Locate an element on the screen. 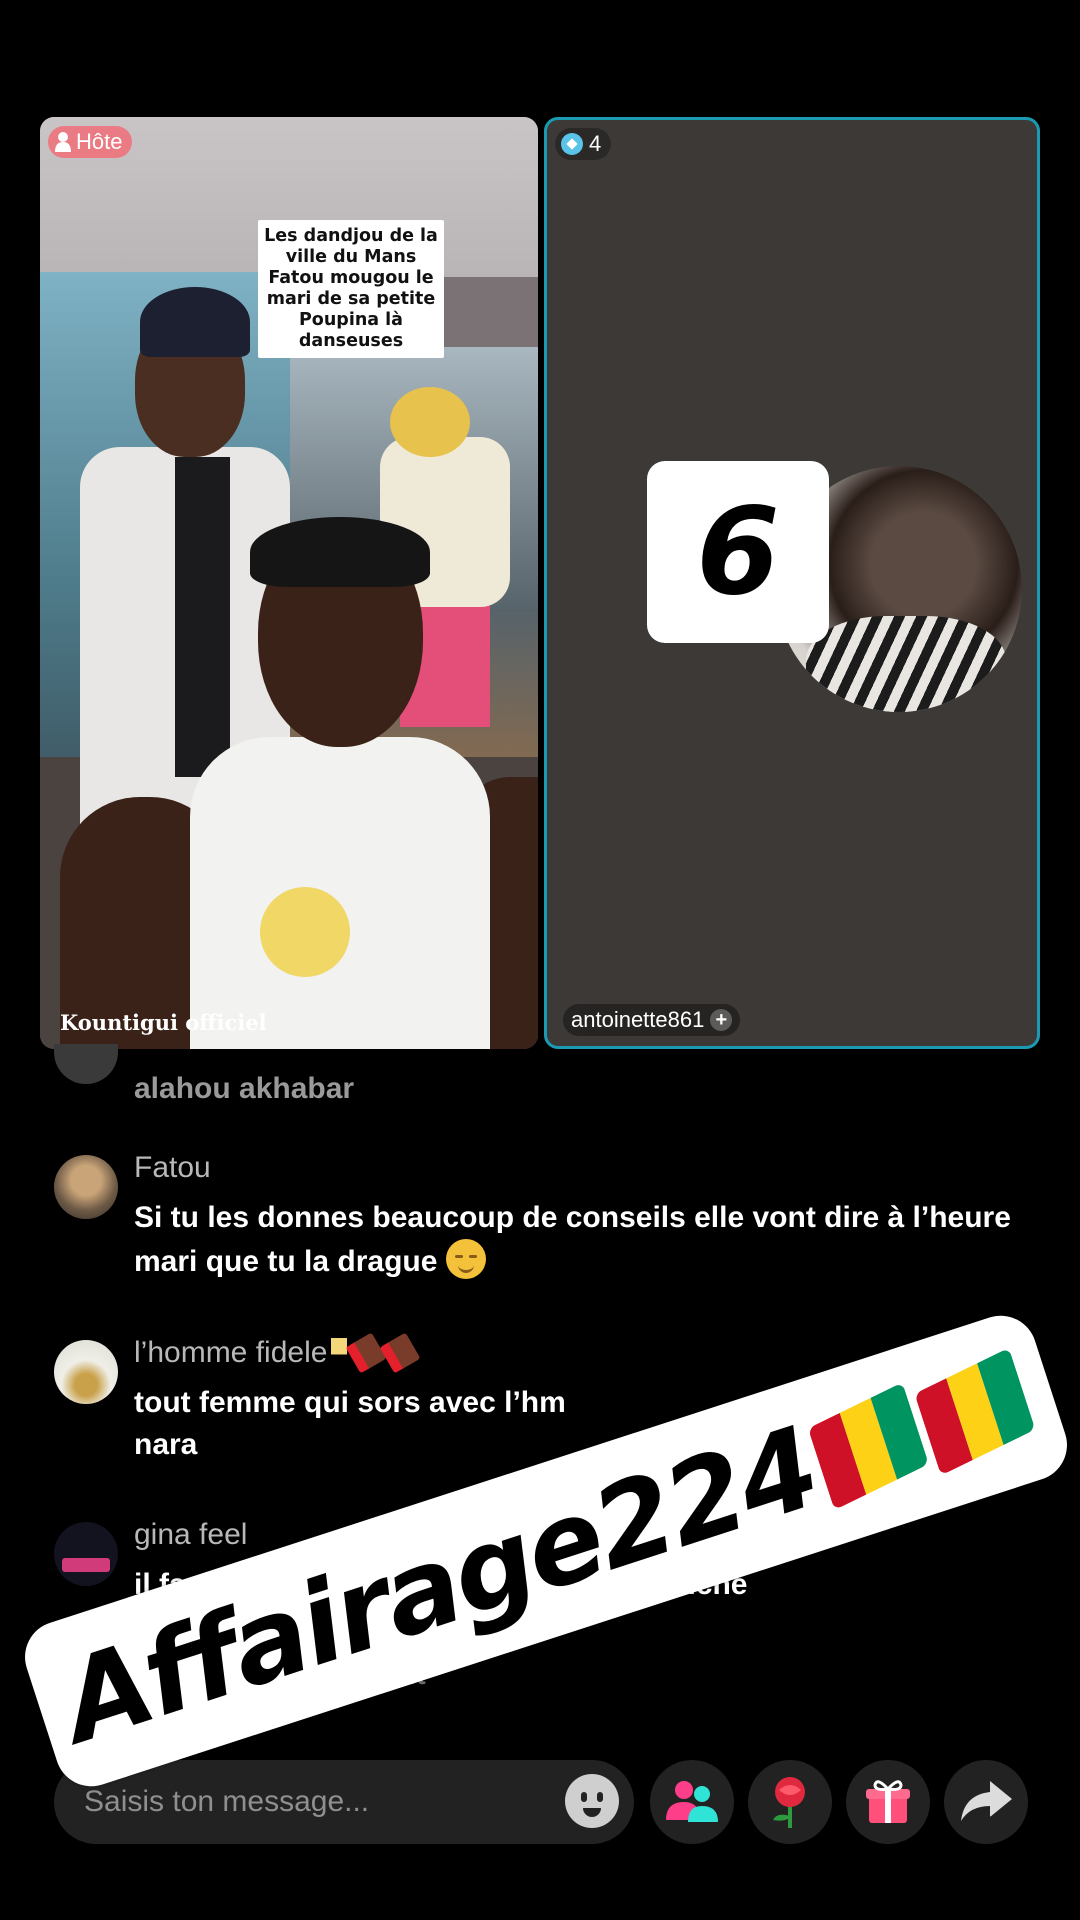 Image resolution: width=1080 pixels, height=1920 pixels. guest-badge-count: 4 is located at coordinates (595, 143).